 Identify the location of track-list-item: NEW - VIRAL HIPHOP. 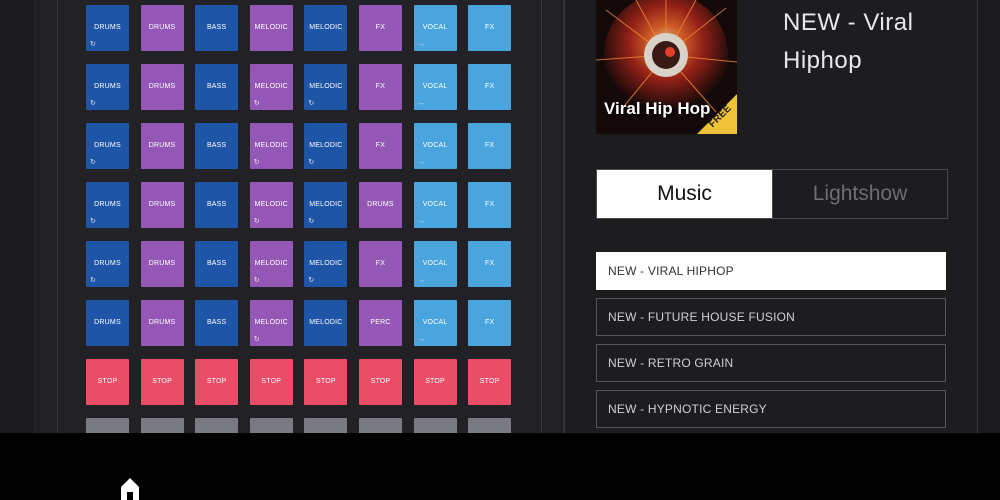
(771, 271).